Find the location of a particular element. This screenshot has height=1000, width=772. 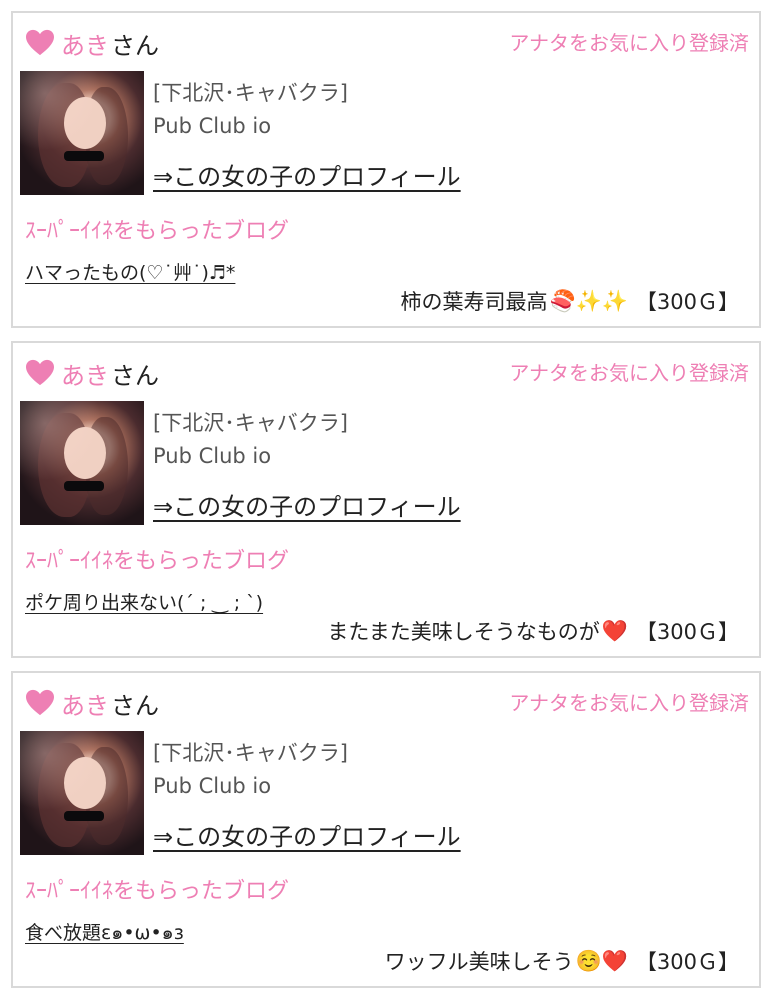

blog-title-link: ポケ周り出来ない(´ ; ‿ ; `) is located at coordinates (144, 601).